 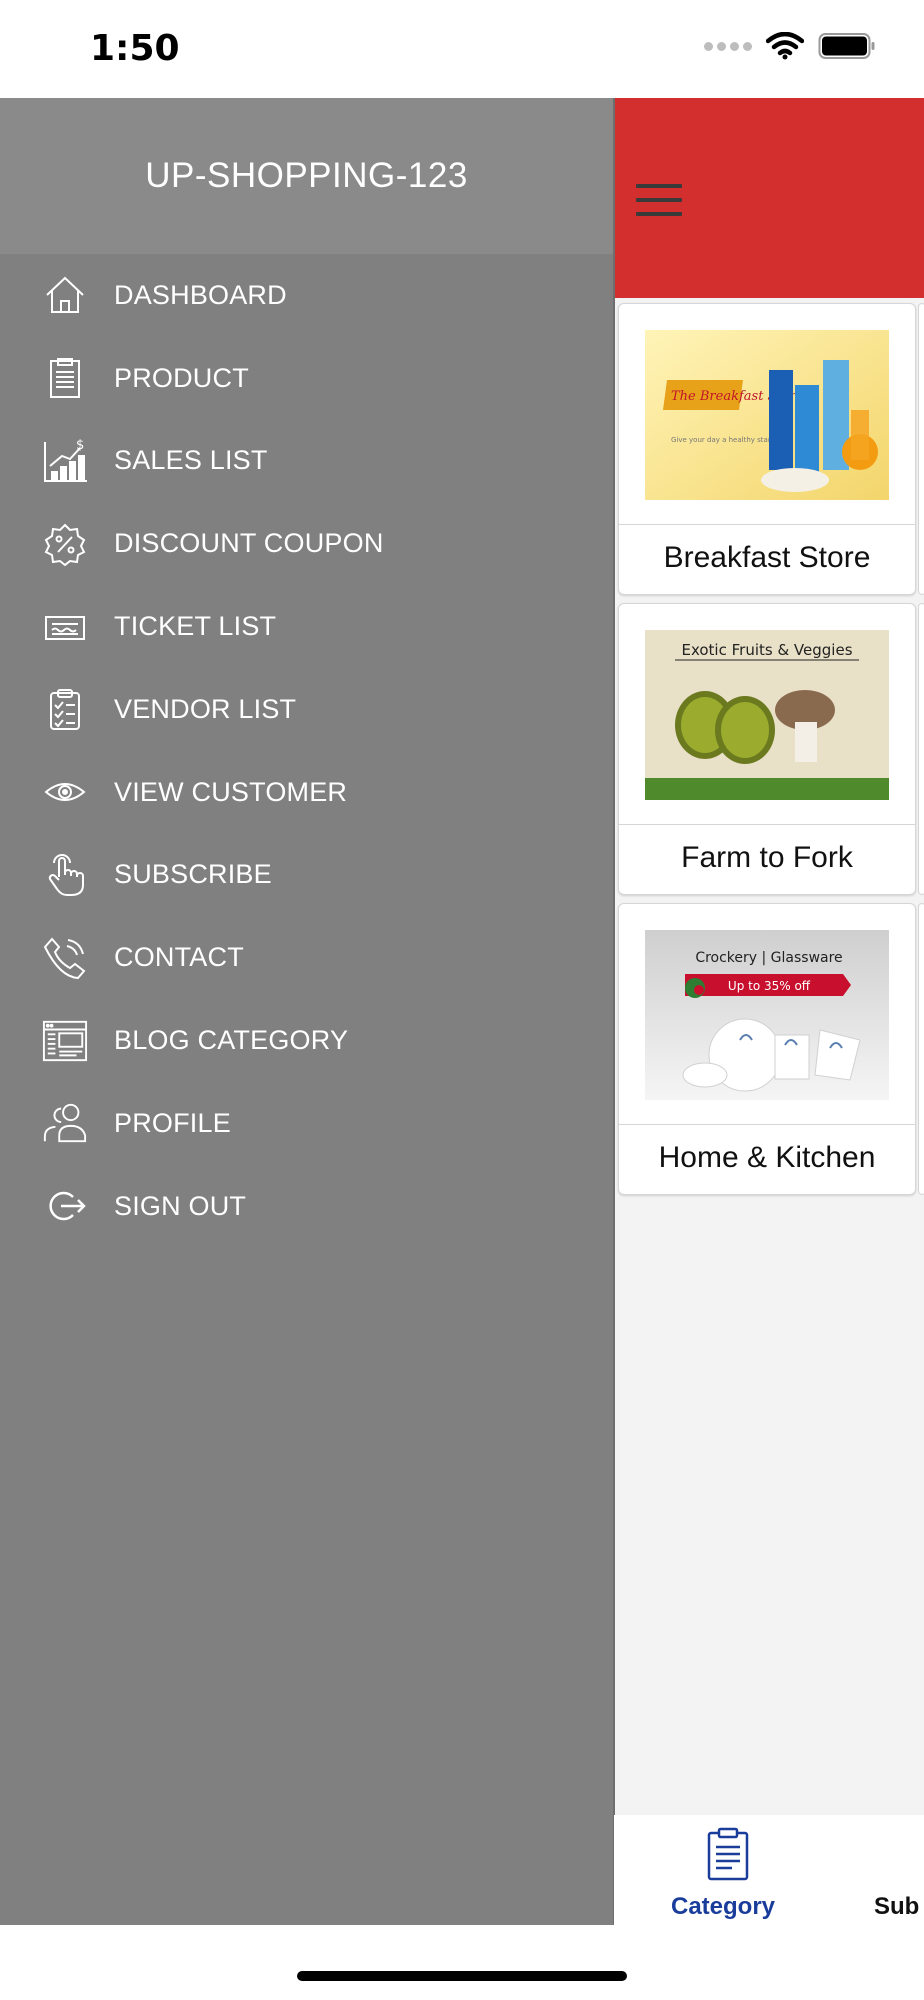 I want to click on category-name: Home & Kitchen, so click(x=767, y=1157).